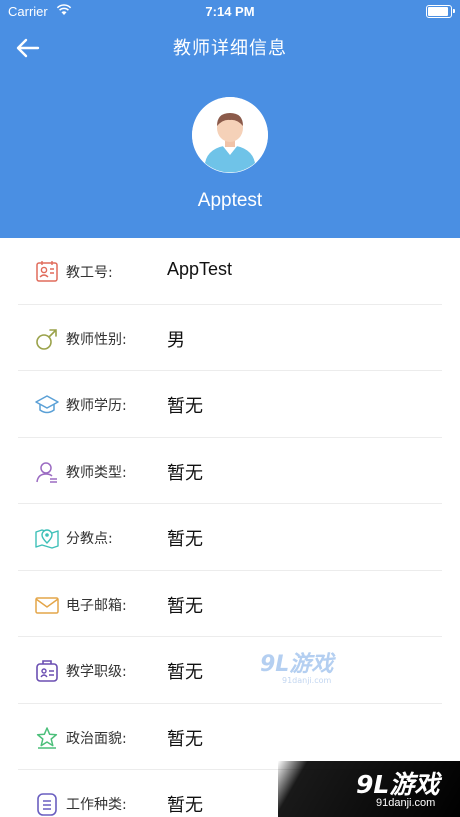 The height and width of the screenshot is (817, 460). I want to click on watermark-brand: 9L游戏, so click(297, 664).